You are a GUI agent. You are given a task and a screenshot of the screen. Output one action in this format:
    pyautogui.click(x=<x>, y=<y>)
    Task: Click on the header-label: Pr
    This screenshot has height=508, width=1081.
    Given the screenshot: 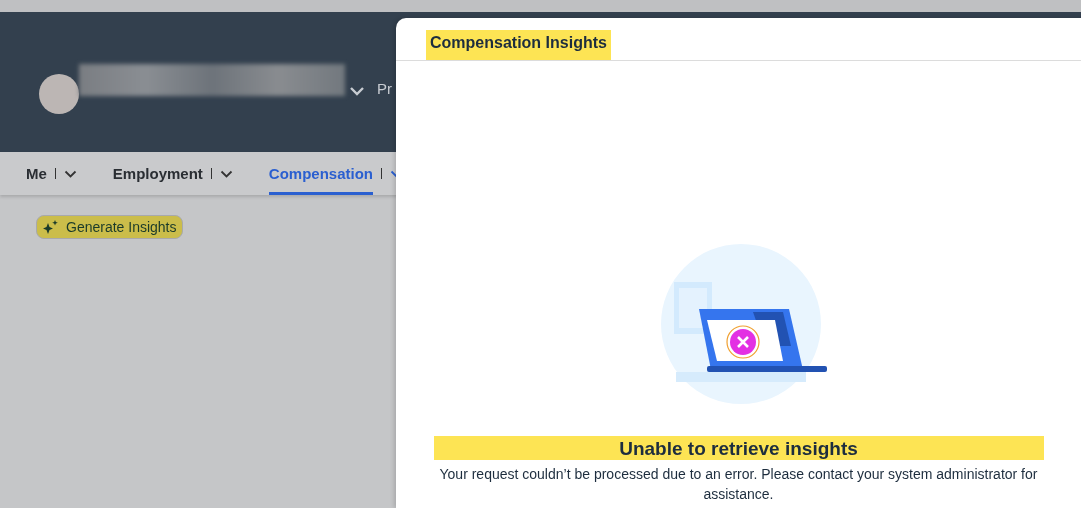 What is the action you would take?
    pyautogui.click(x=384, y=88)
    